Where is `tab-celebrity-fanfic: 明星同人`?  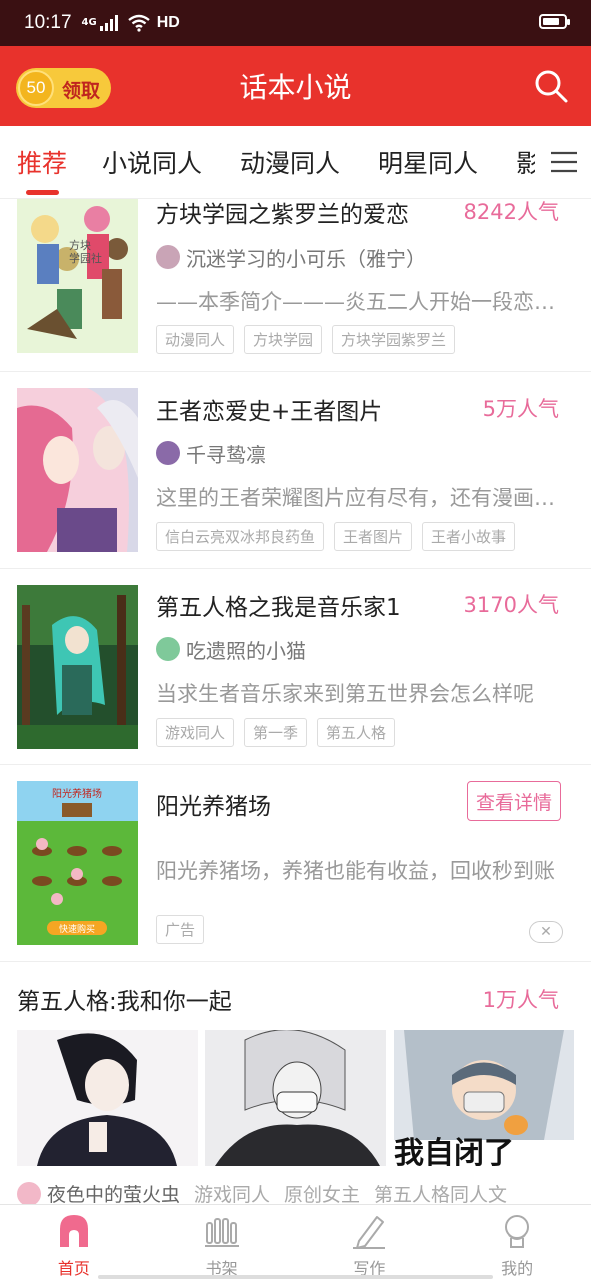 tab-celebrity-fanfic: 明星同人 is located at coordinates (428, 162).